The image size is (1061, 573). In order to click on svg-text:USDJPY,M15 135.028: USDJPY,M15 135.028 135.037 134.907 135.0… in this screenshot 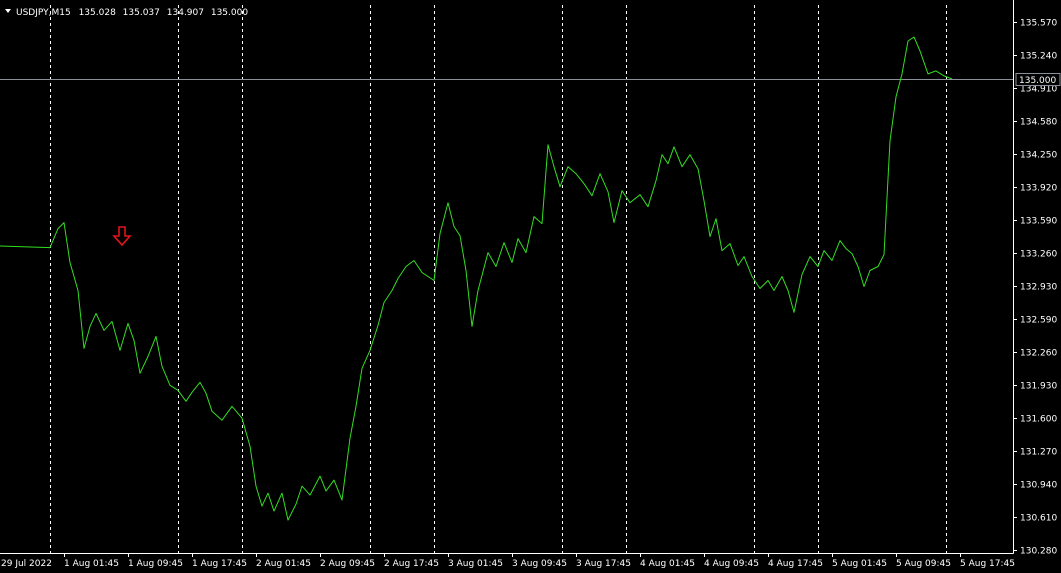, I will do `click(132, 13)`.